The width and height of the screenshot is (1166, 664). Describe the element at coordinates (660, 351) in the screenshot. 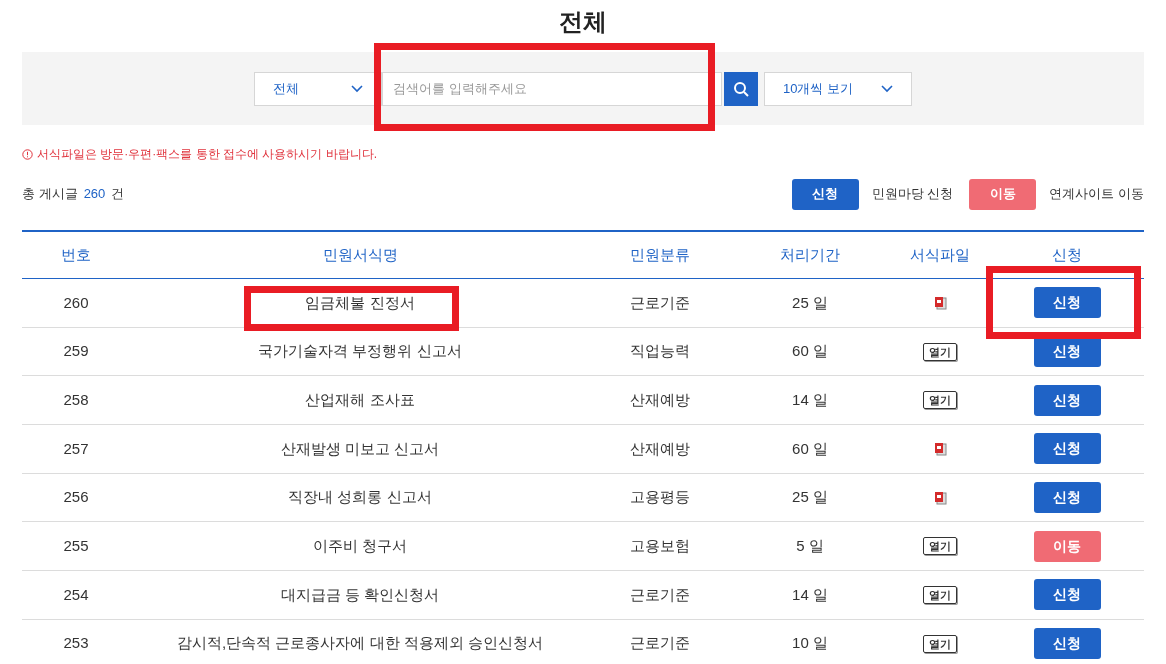

I see `category-cell: 직업능력` at that location.